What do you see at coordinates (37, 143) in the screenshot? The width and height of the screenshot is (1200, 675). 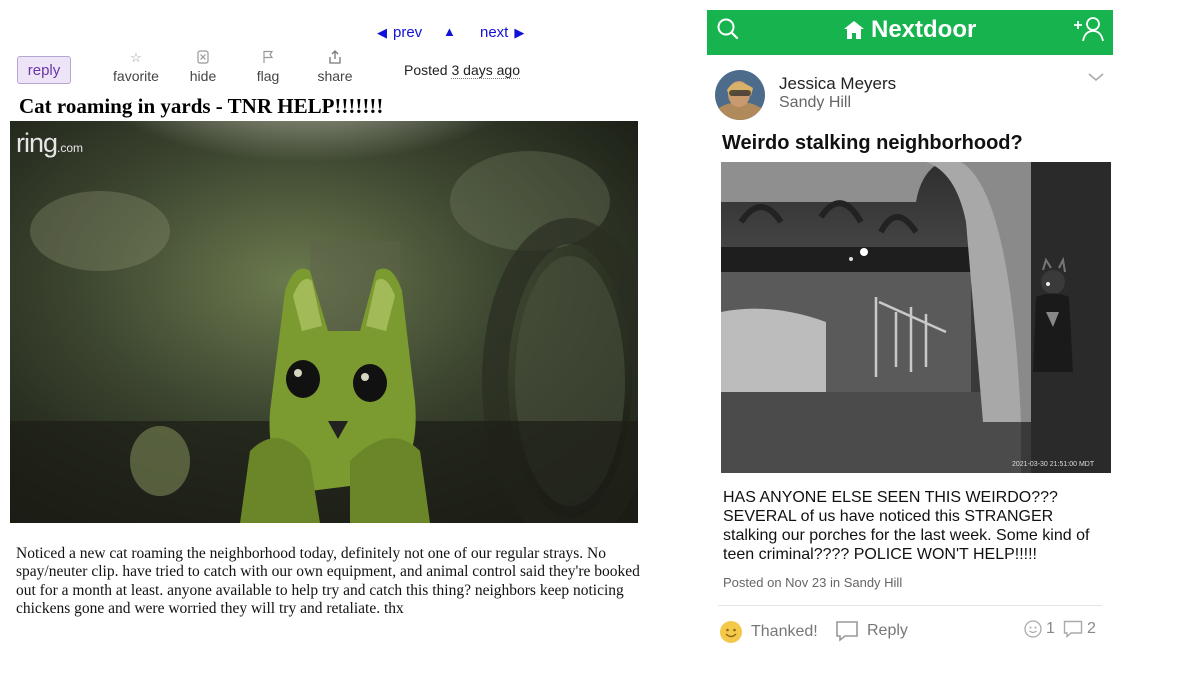 I see `ring-logo-text: ring` at bounding box center [37, 143].